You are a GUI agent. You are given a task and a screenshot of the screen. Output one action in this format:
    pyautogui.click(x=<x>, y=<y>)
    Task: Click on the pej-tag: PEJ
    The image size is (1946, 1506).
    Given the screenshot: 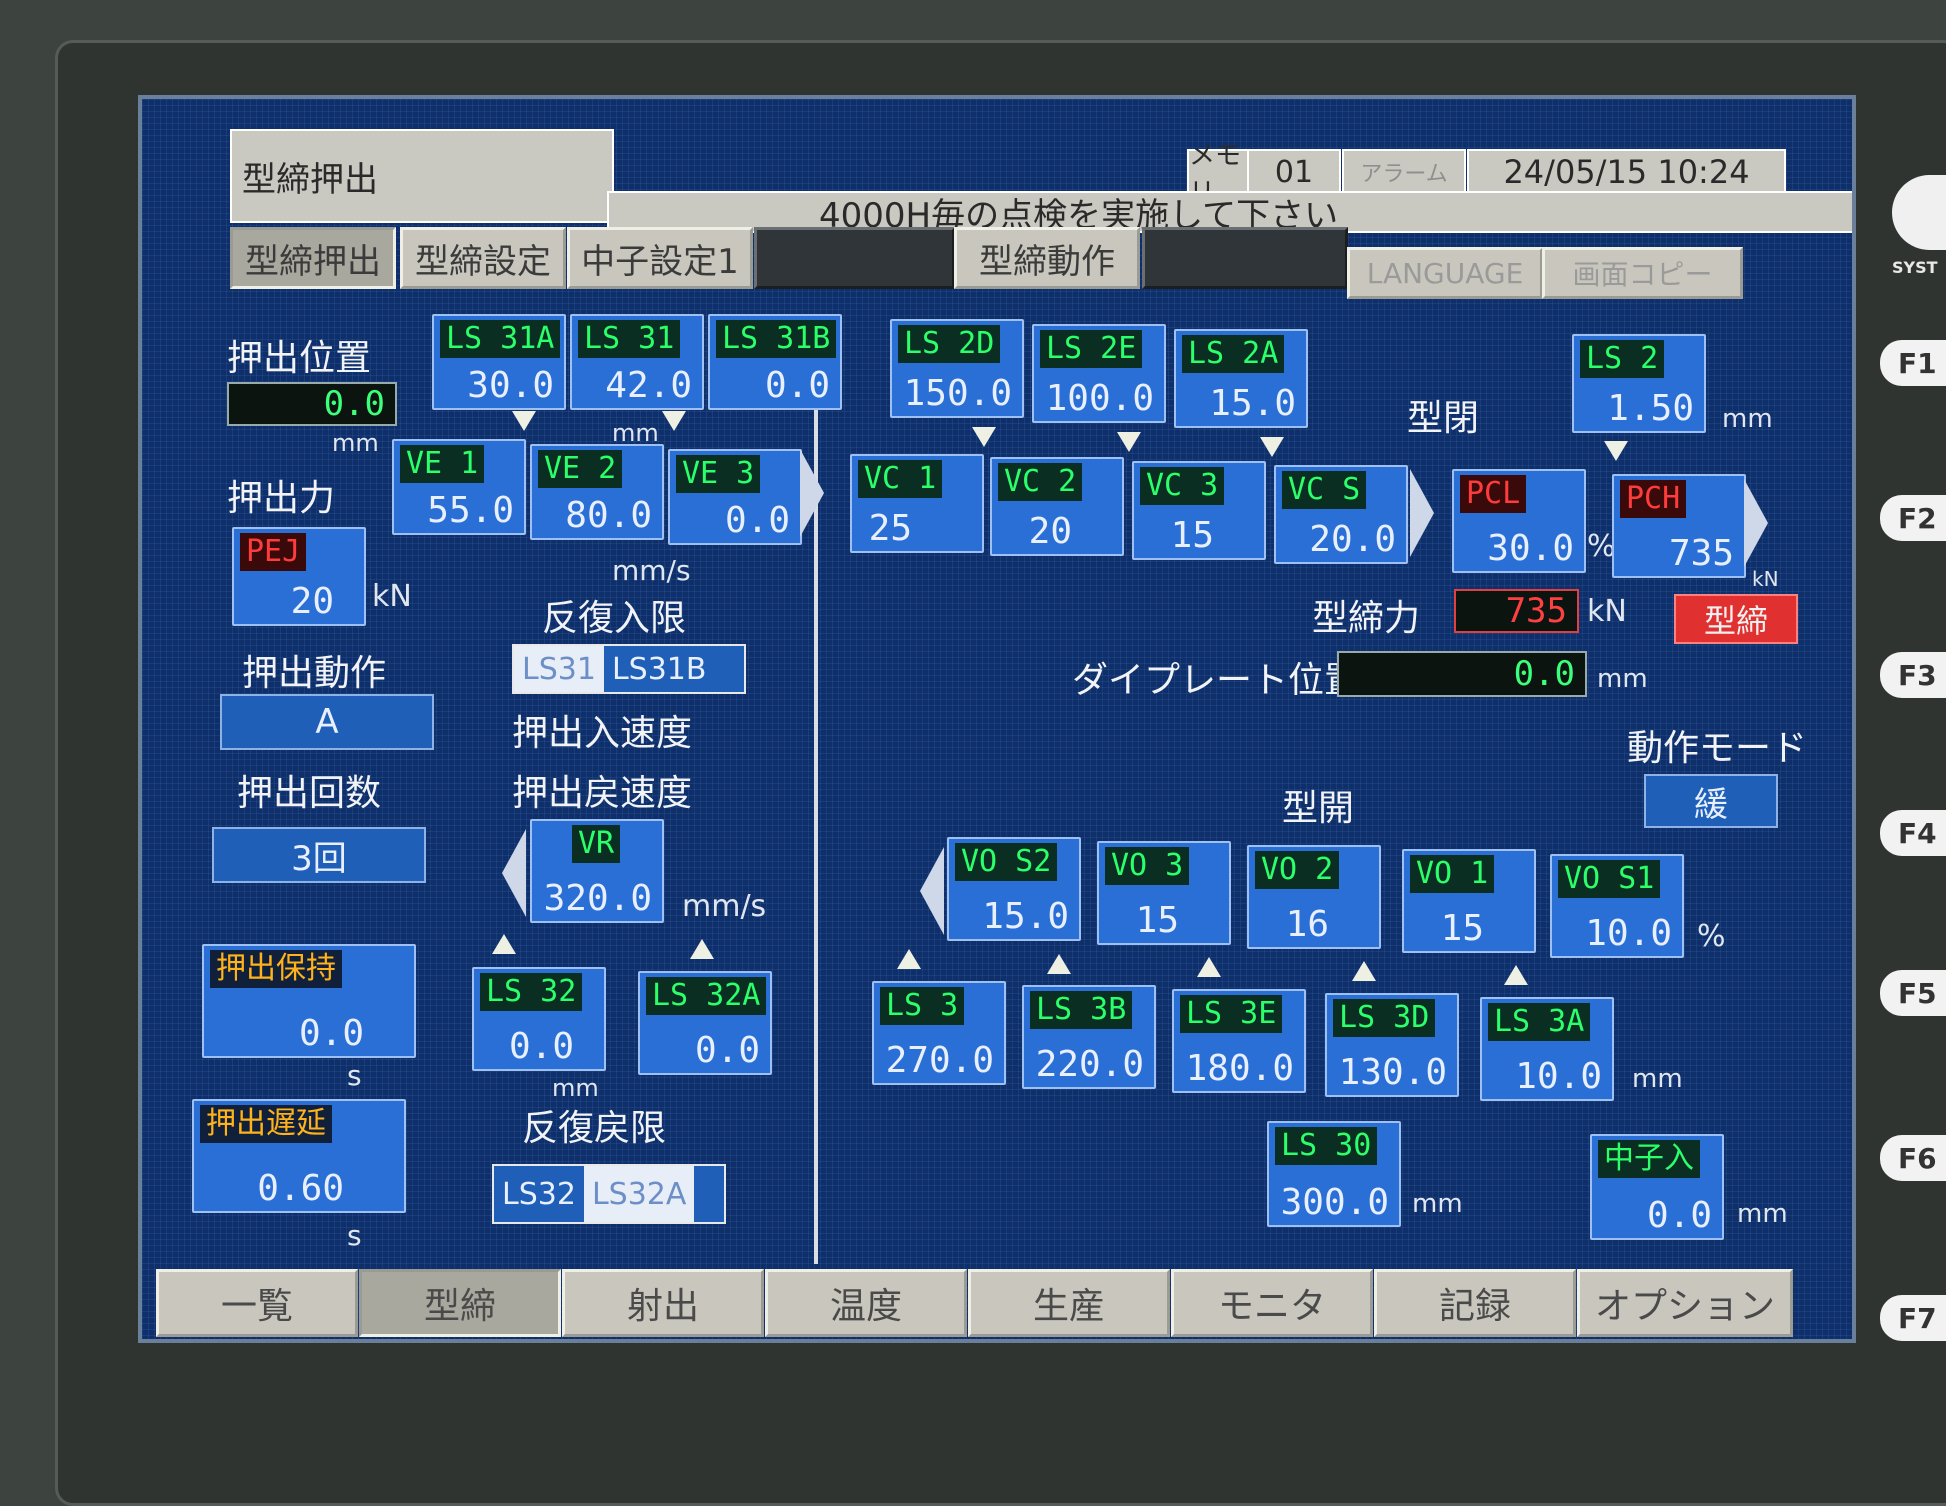 What is the action you would take?
    pyautogui.click(x=273, y=552)
    